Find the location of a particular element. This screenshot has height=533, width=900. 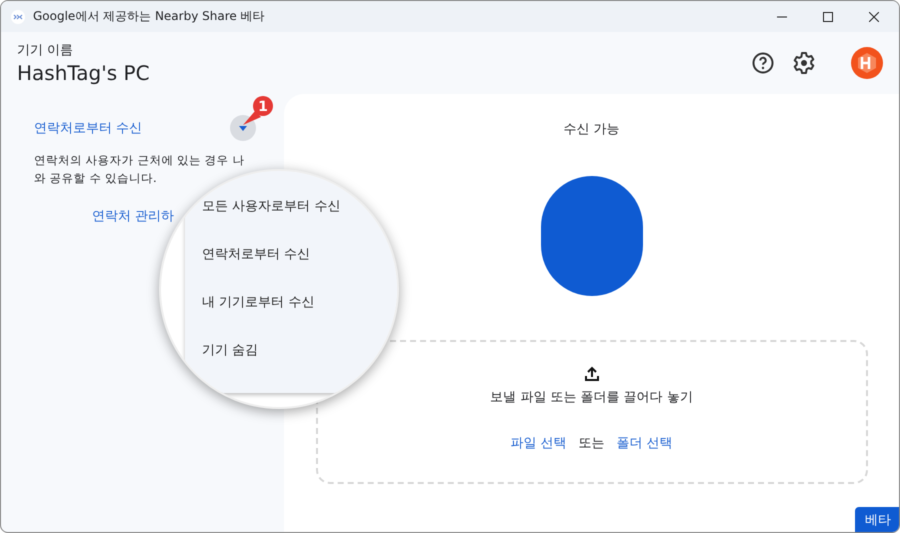

select-folder-link: 폴더 선택 is located at coordinates (644, 443).